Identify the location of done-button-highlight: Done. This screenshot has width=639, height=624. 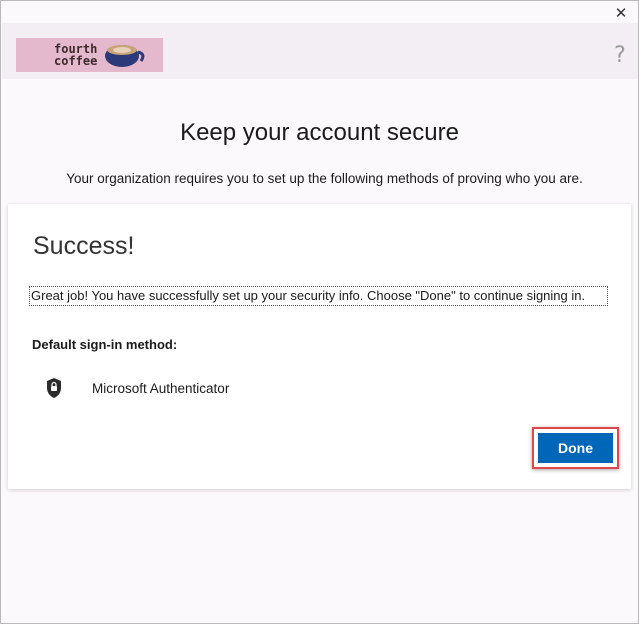
(575, 448).